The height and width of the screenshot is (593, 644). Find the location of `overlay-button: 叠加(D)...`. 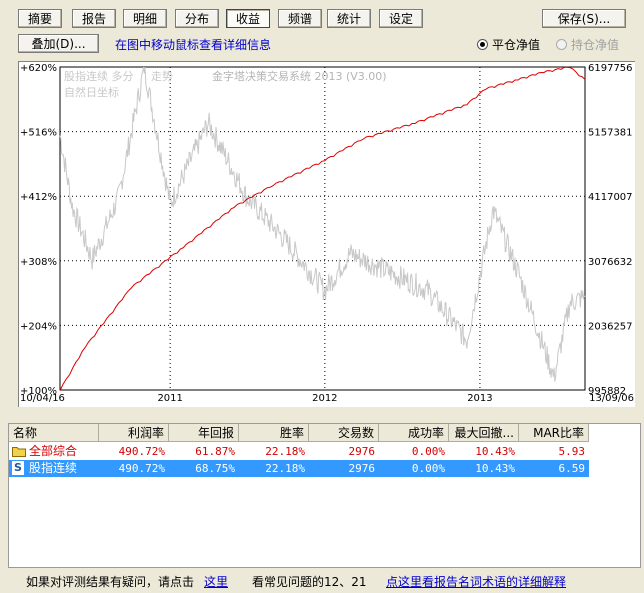

overlay-button: 叠加(D)... is located at coordinates (58, 43).